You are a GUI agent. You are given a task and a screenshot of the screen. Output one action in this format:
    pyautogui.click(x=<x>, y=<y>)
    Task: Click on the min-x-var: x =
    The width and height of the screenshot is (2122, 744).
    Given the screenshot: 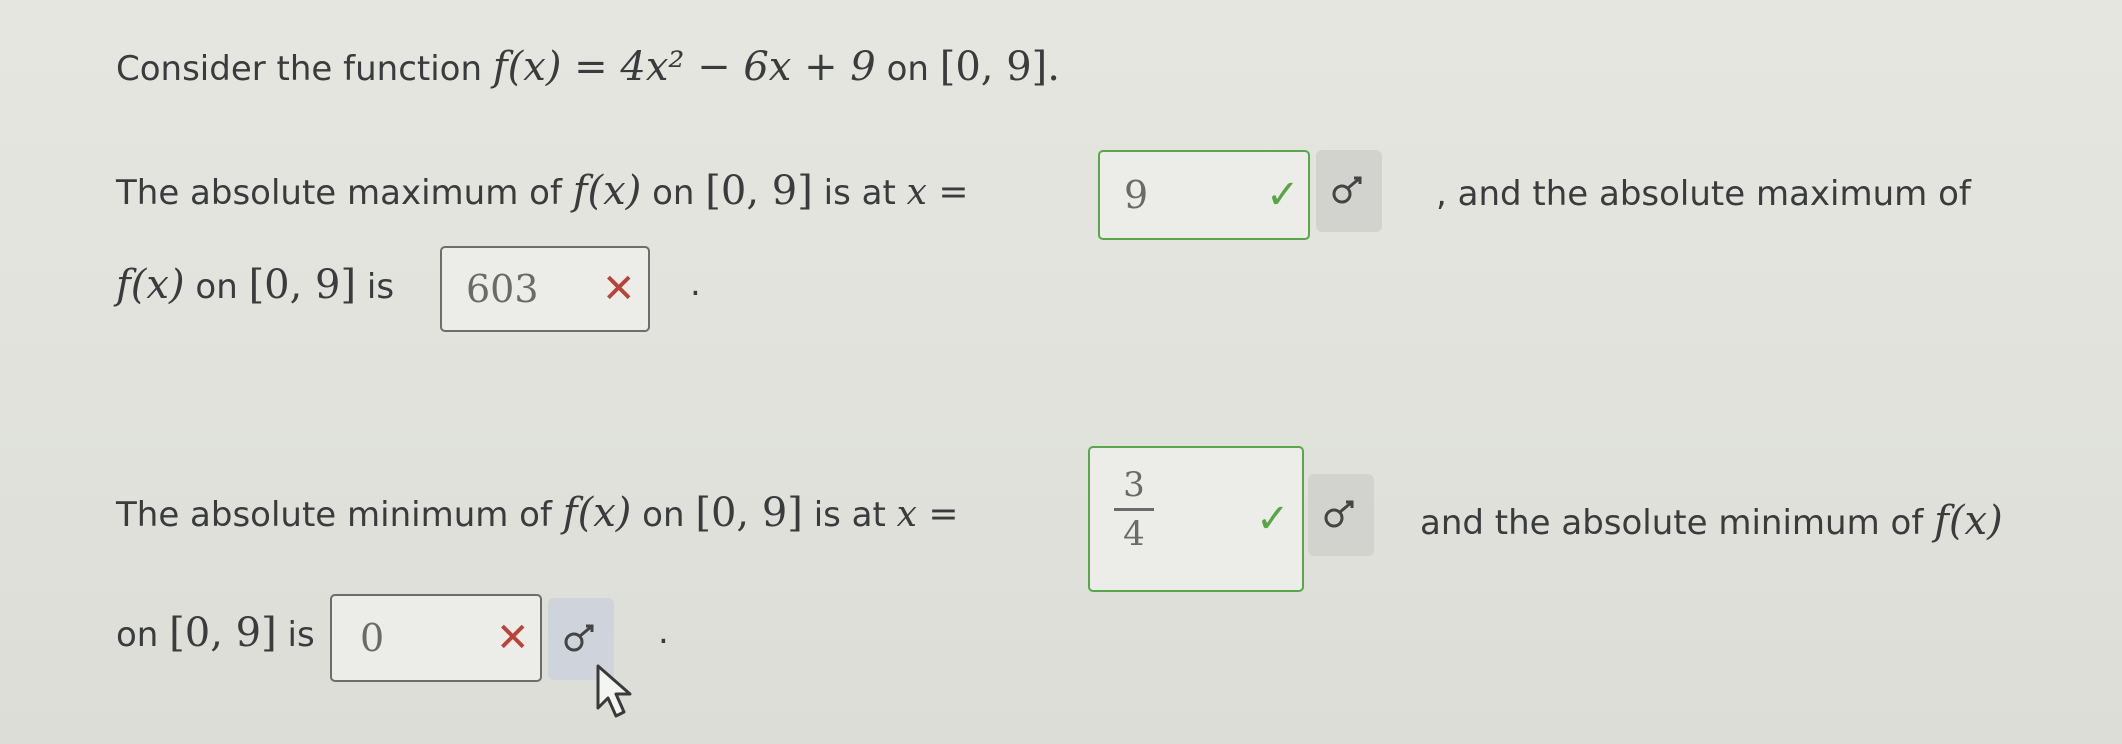 What is the action you would take?
    pyautogui.click(x=927, y=514)
    